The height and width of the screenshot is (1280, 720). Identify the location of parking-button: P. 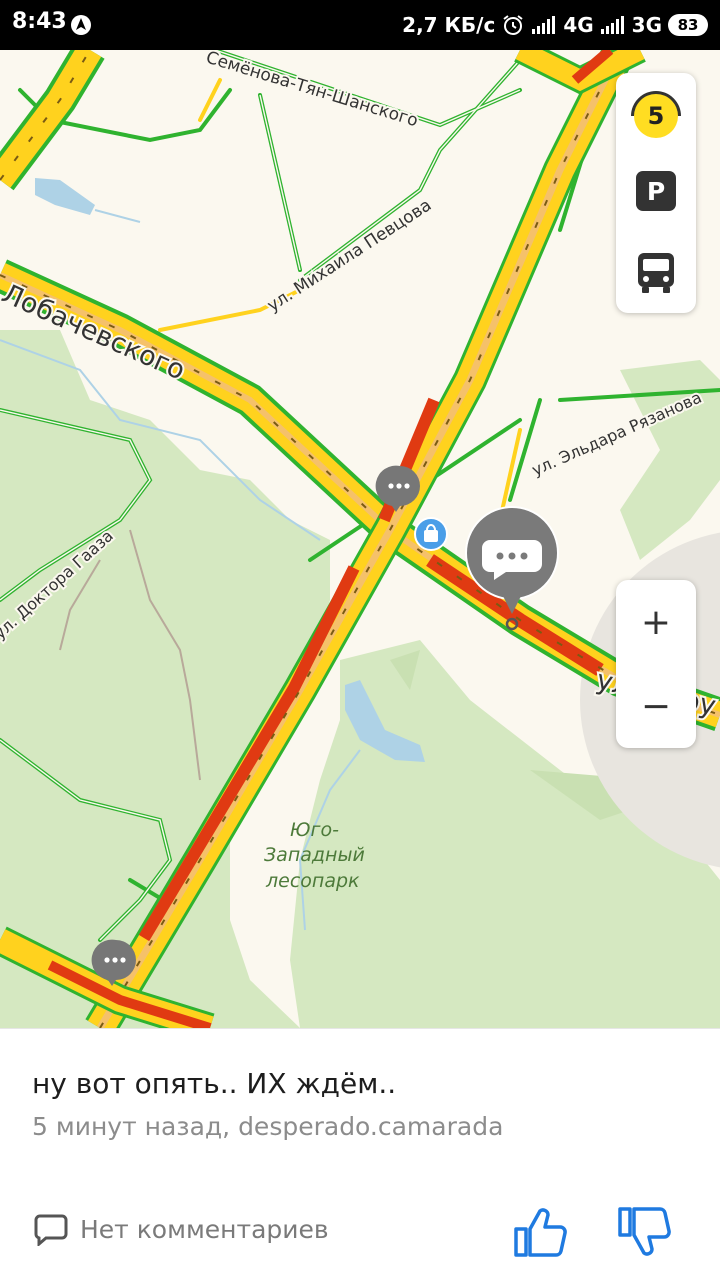
(656, 191).